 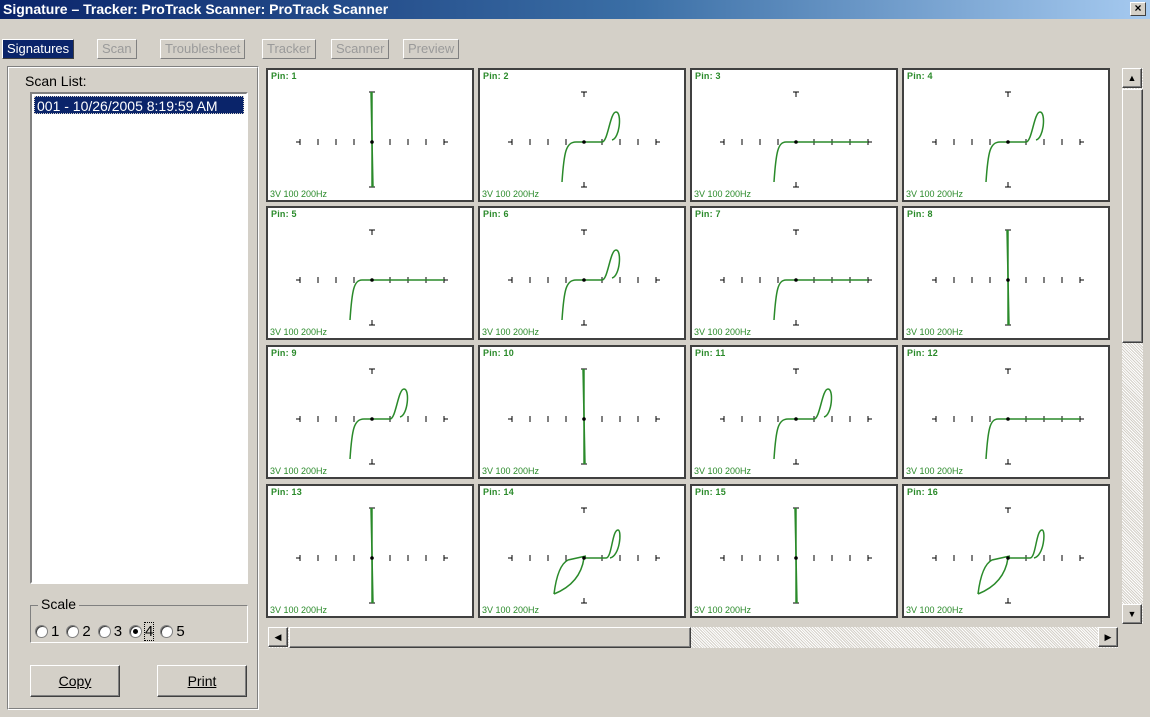 I want to click on signature-plot: Pin: 2 3V 100 200Hz, so click(x=582, y=135).